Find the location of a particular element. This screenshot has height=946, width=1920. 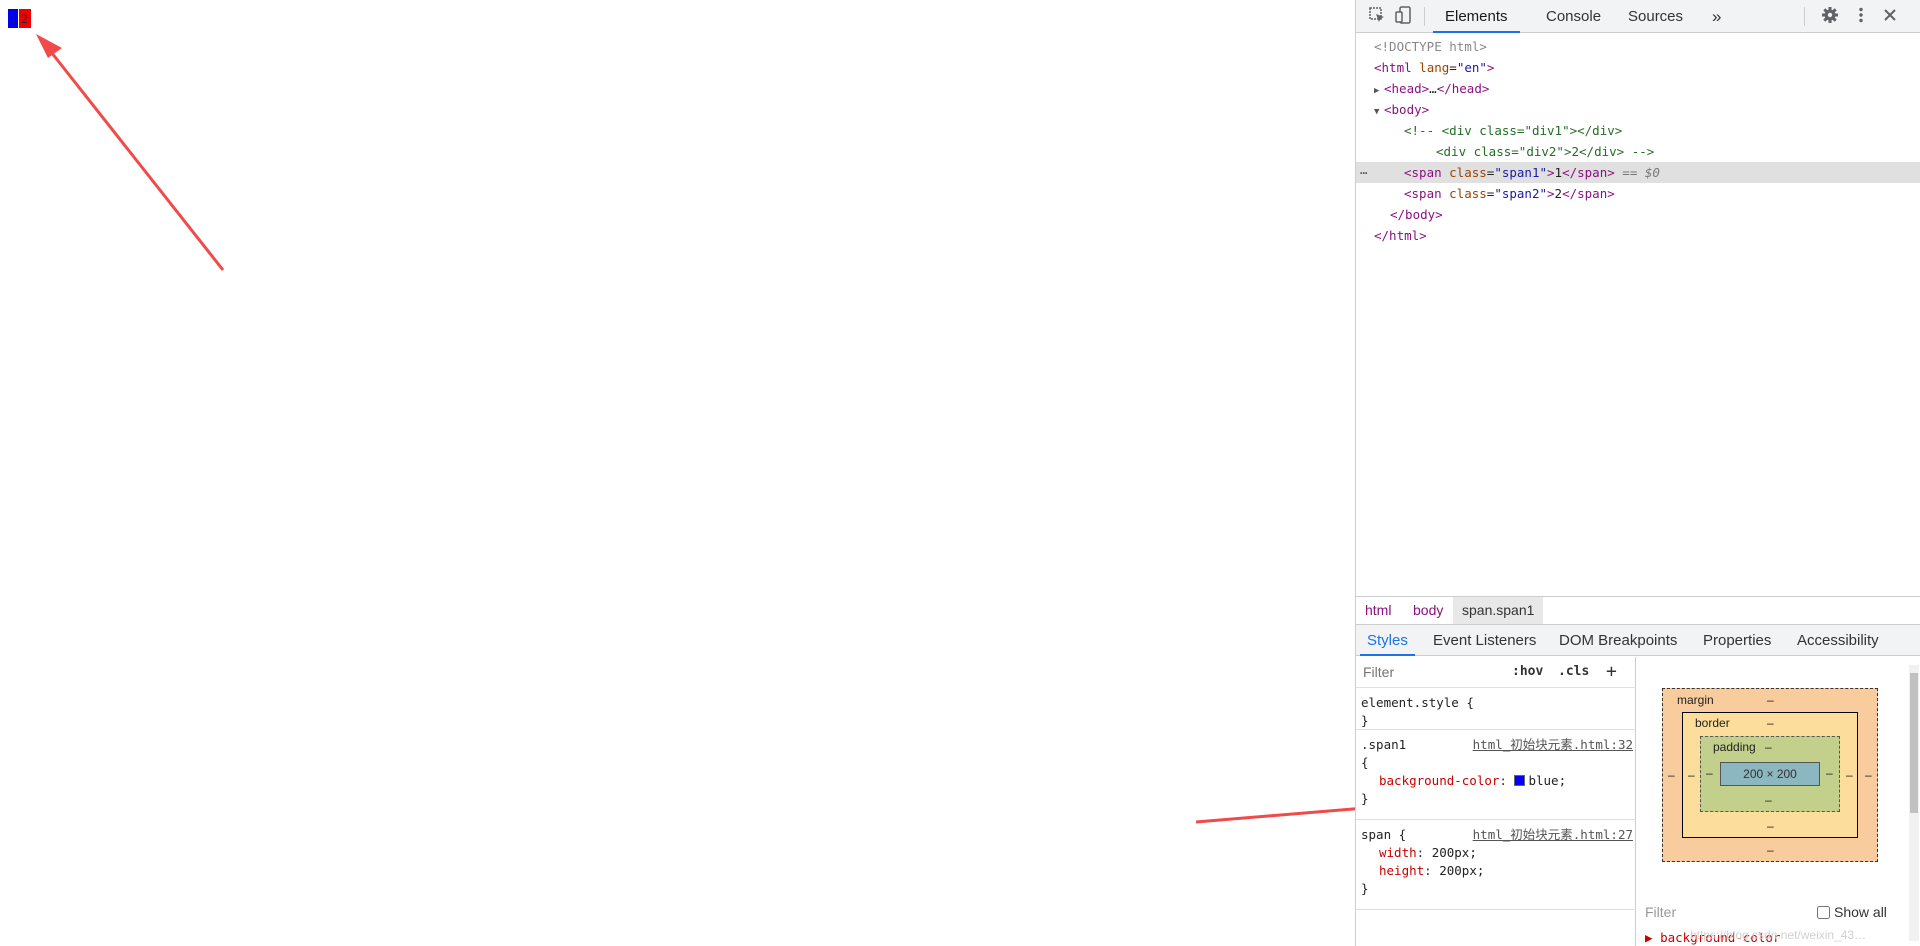

element-style-rule: element.style { } is located at coordinates (1496, 710).